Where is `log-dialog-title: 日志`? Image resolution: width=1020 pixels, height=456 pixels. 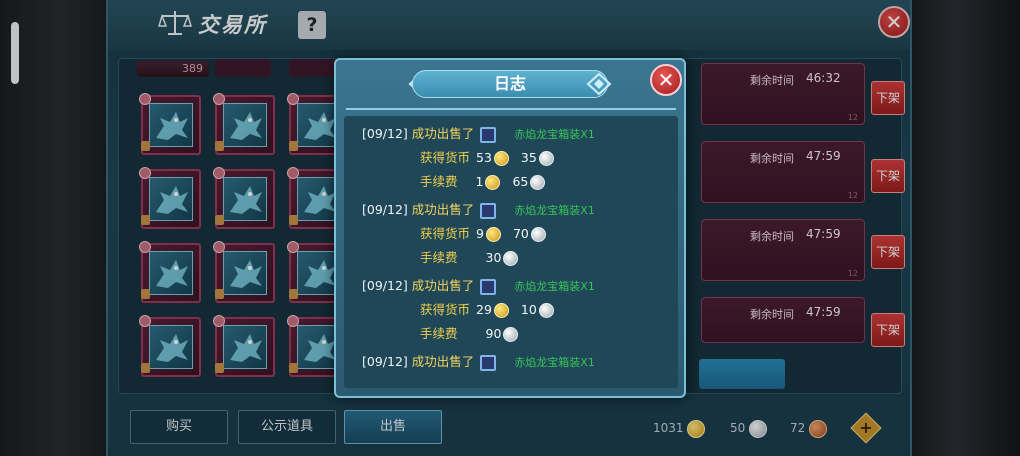
log-dialog-title: 日志 is located at coordinates (509, 83).